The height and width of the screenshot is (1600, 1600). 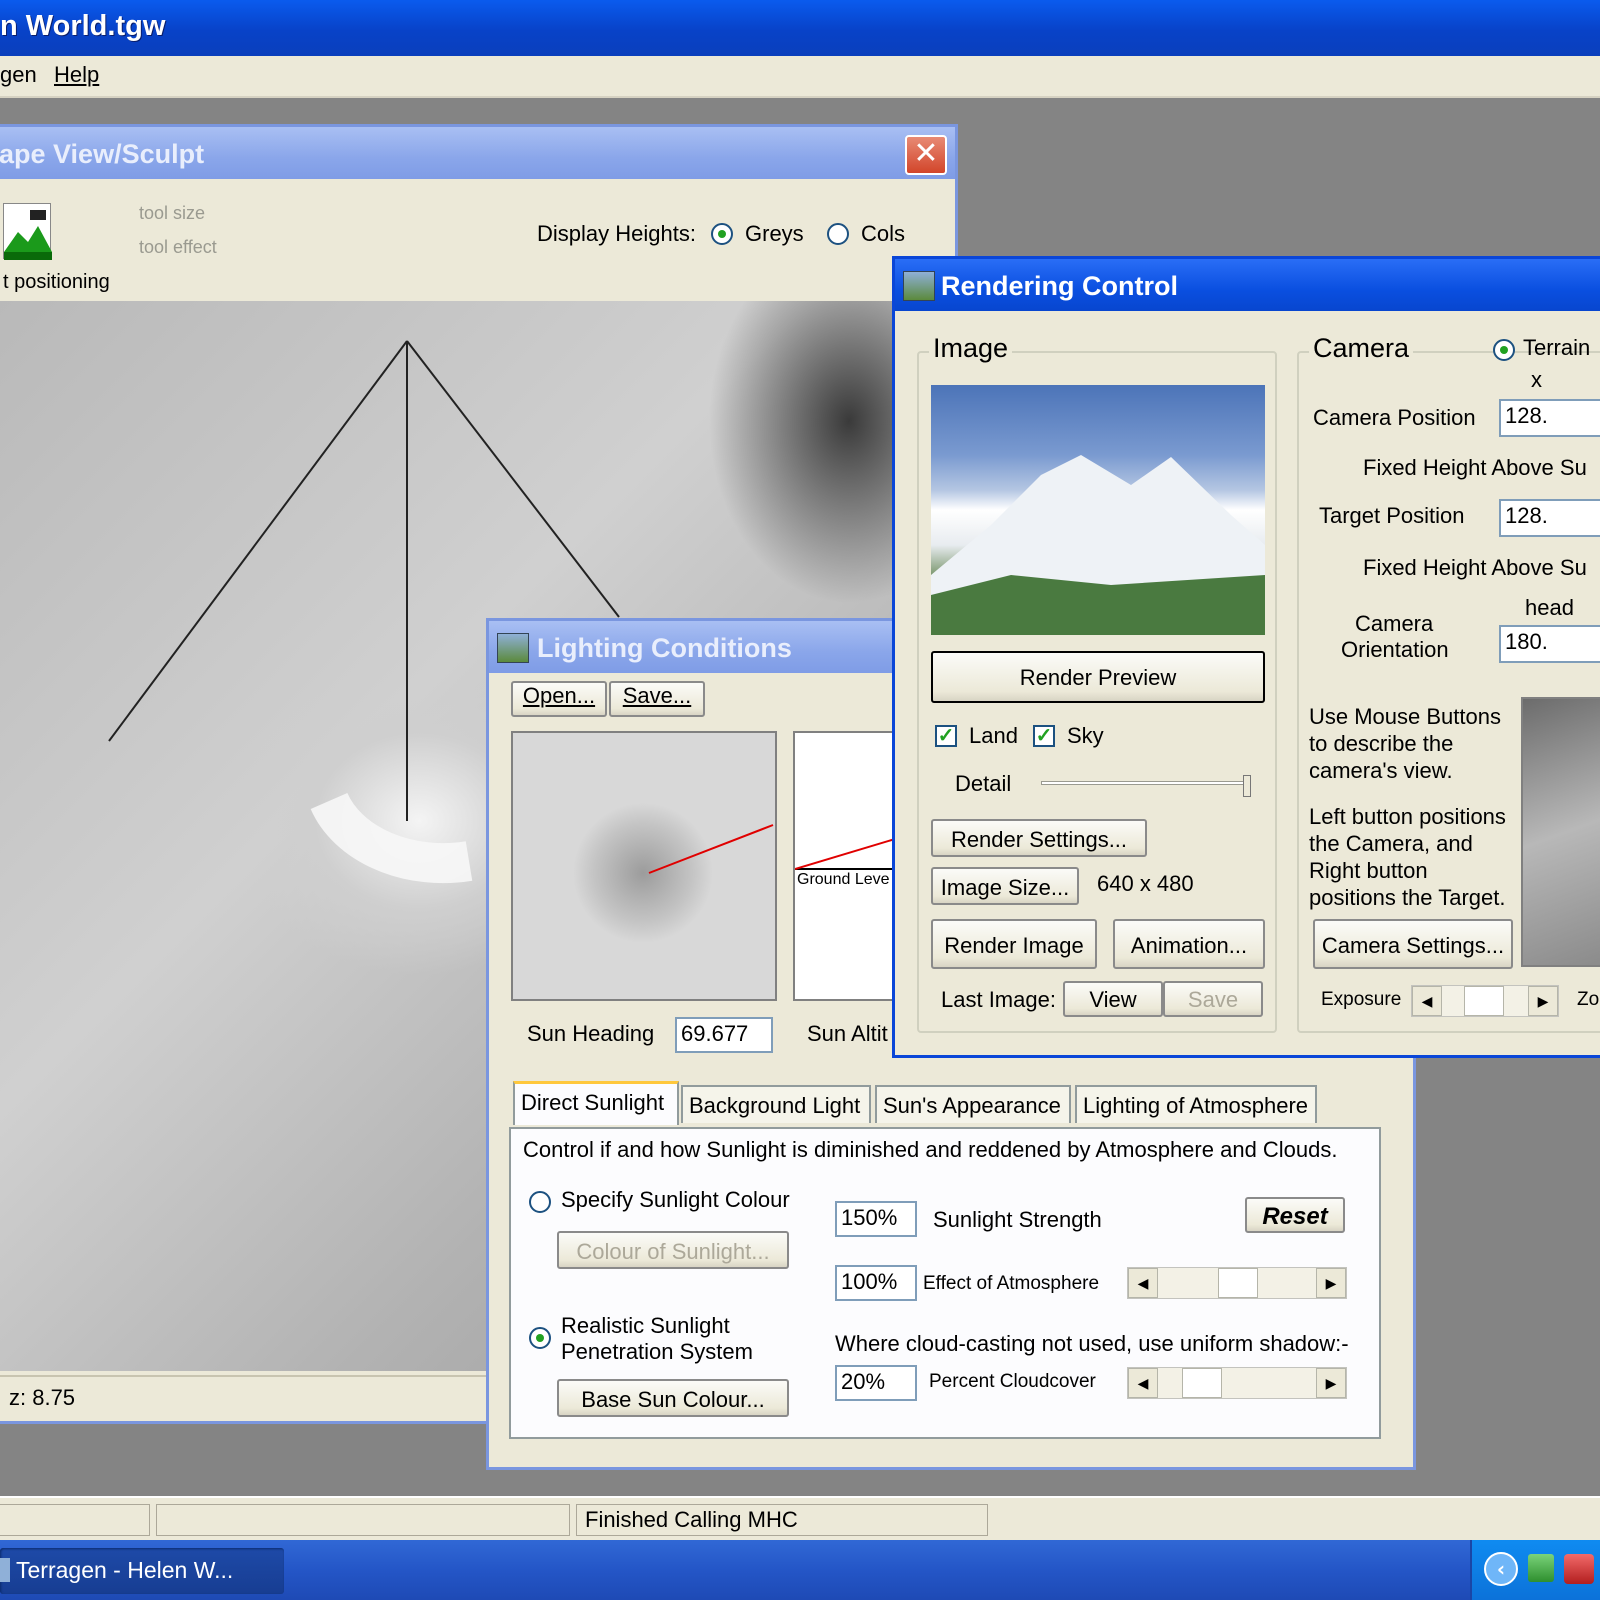 I want to click on last-image-save-button: Save, so click(x=1213, y=999).